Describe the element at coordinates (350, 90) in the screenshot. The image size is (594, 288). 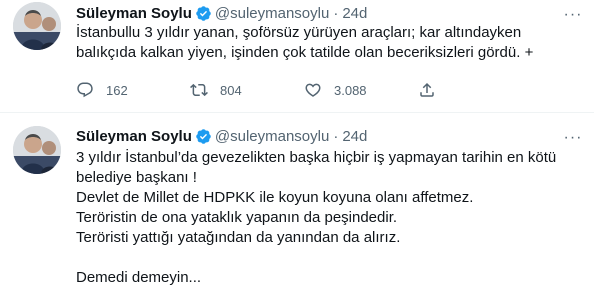
I see `like-count: 3.088` at that location.